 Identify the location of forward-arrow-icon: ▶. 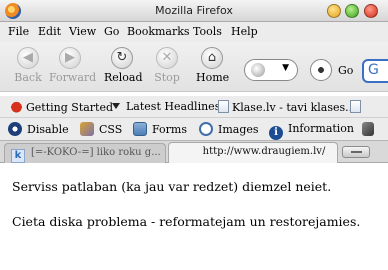
(70, 58).